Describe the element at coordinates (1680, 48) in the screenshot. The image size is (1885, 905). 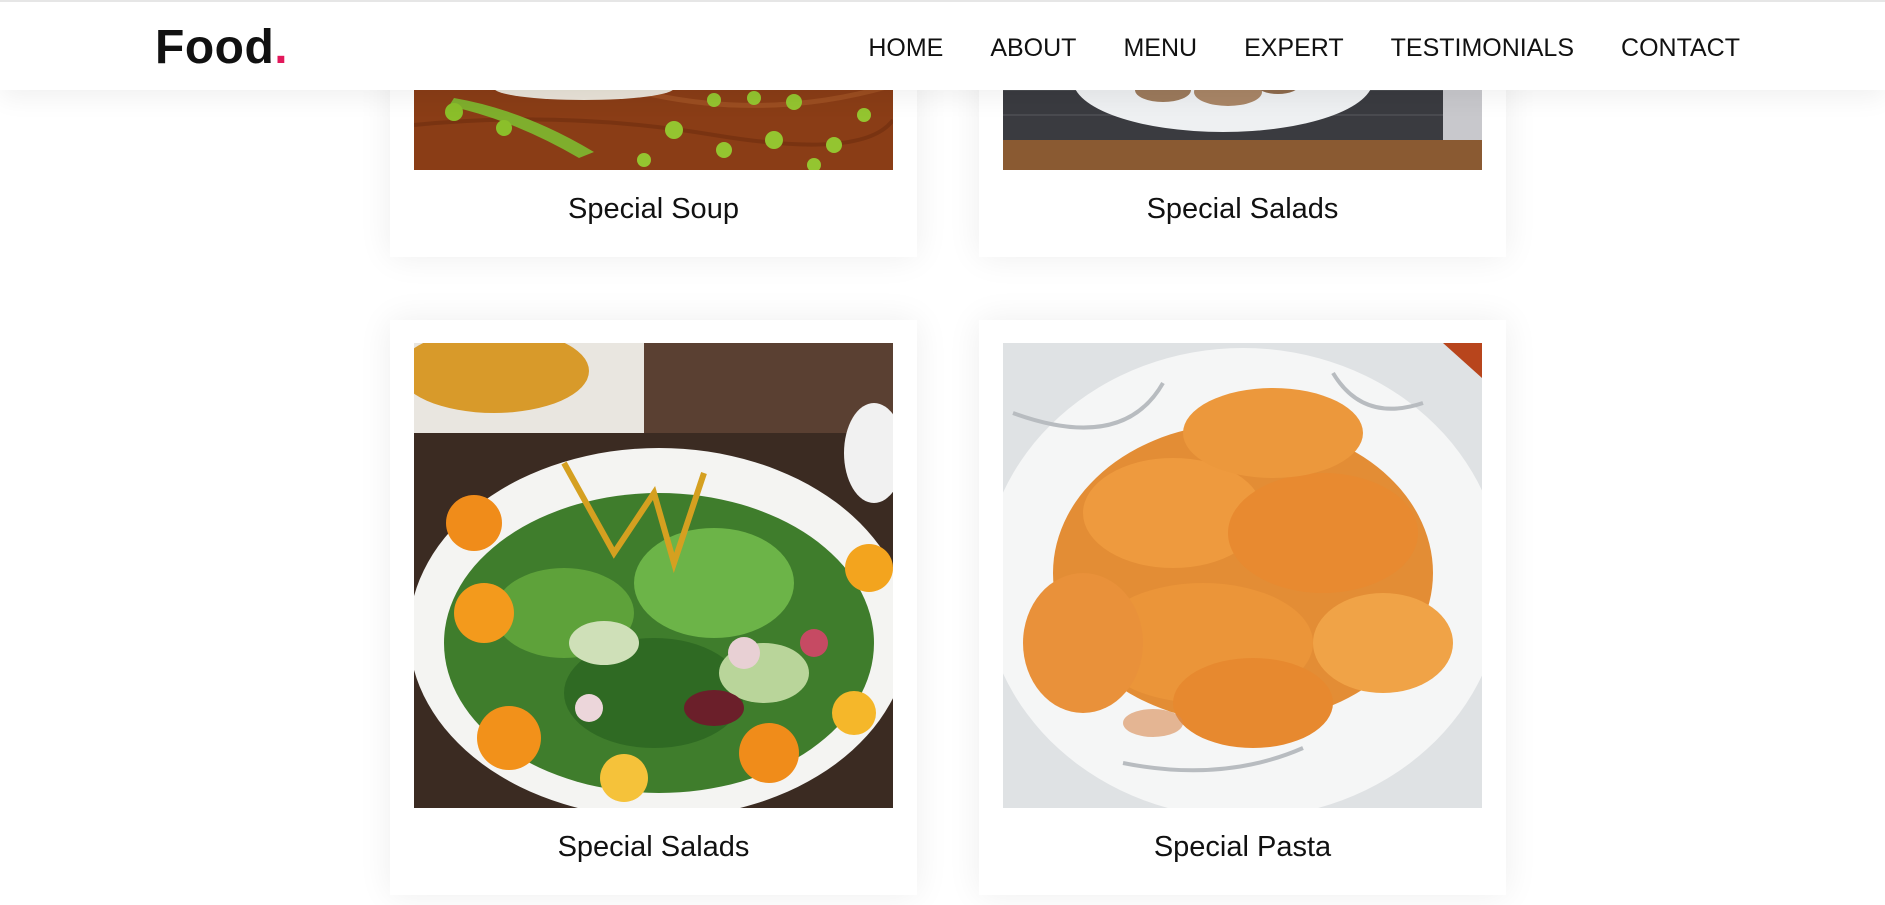
I see `nav-contact-link: CONTACT` at that location.